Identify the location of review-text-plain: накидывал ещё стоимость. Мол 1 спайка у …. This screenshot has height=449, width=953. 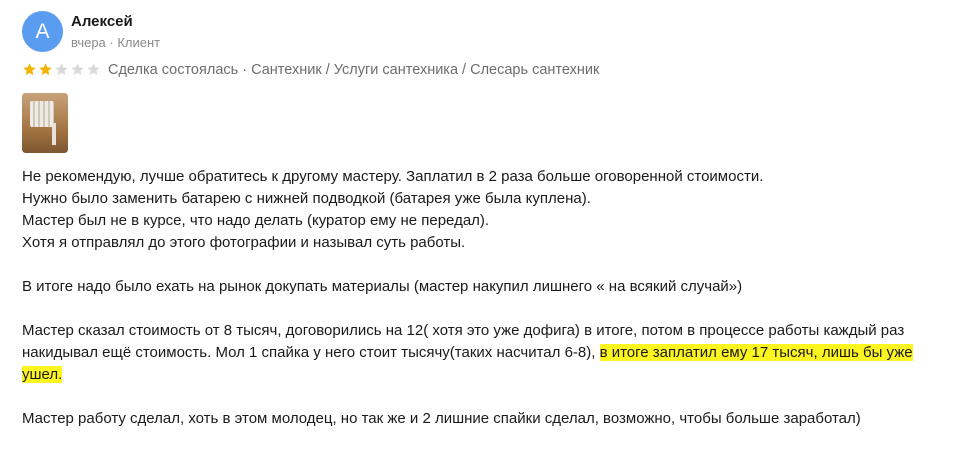
(311, 352).